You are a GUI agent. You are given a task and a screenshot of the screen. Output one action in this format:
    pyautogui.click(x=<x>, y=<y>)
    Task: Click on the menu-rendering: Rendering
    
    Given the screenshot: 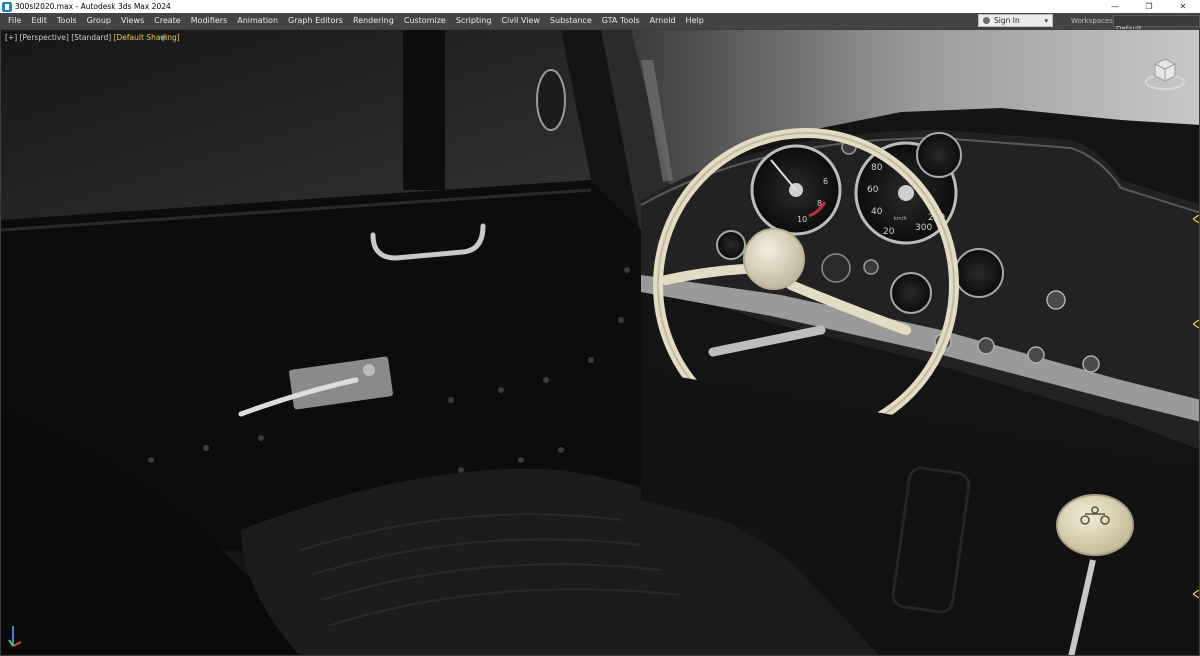 What is the action you would take?
    pyautogui.click(x=373, y=21)
    